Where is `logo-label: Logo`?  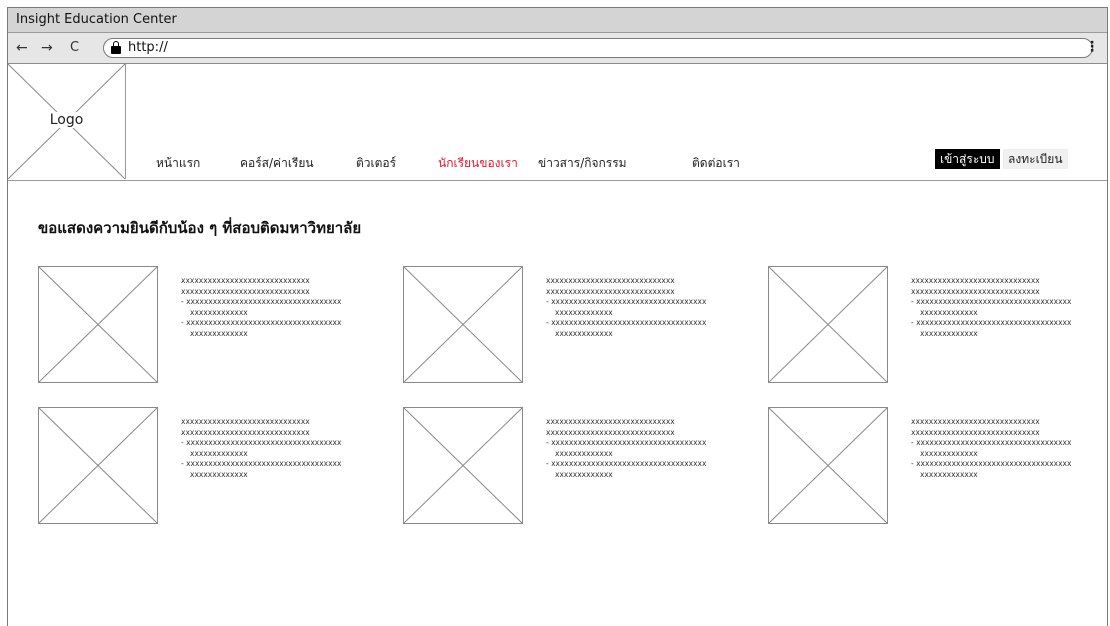 logo-label: Logo is located at coordinates (66, 120).